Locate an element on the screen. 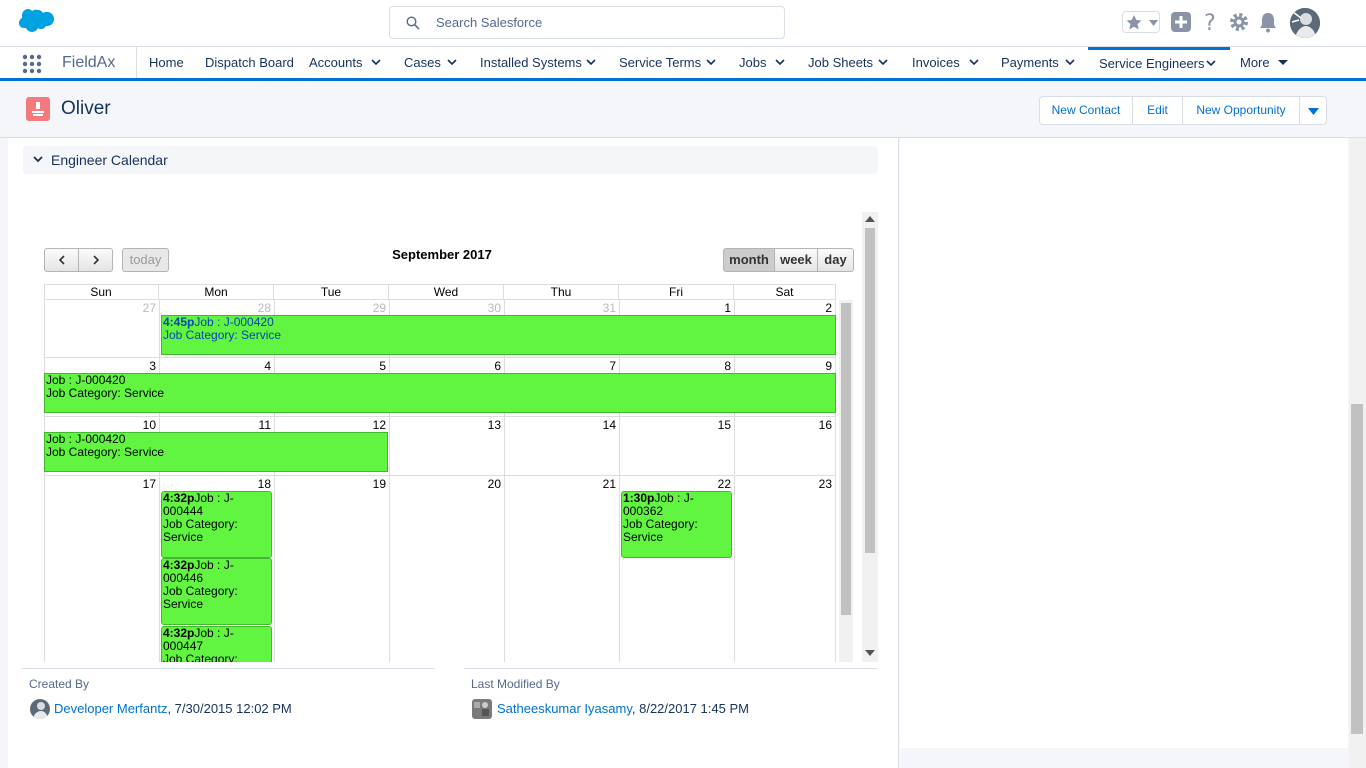 This screenshot has height=768, width=1366. edit-button: Edit is located at coordinates (1157, 110).